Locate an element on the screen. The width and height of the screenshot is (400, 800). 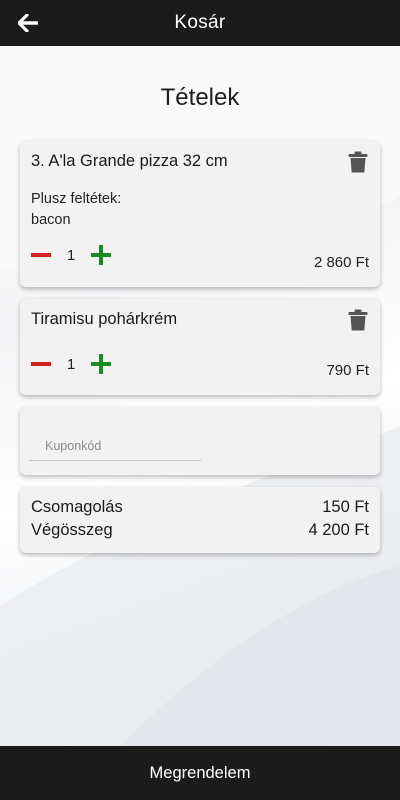
item-name: Tiramisu pohárkrém is located at coordinates (104, 319).